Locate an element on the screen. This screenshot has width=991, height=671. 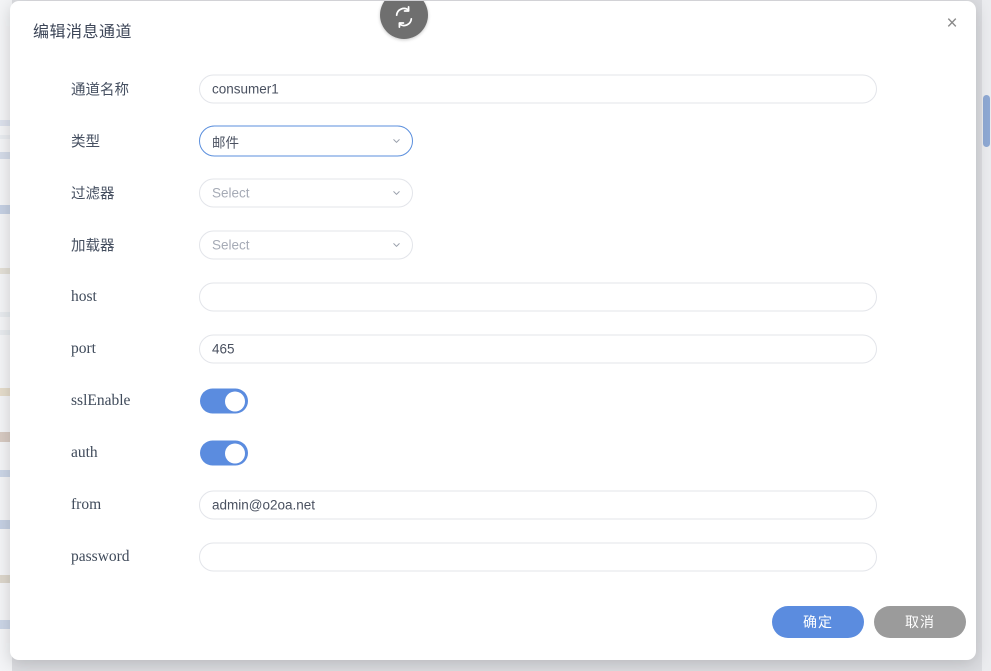
toggle-ssl-enable is located at coordinates (224, 401).